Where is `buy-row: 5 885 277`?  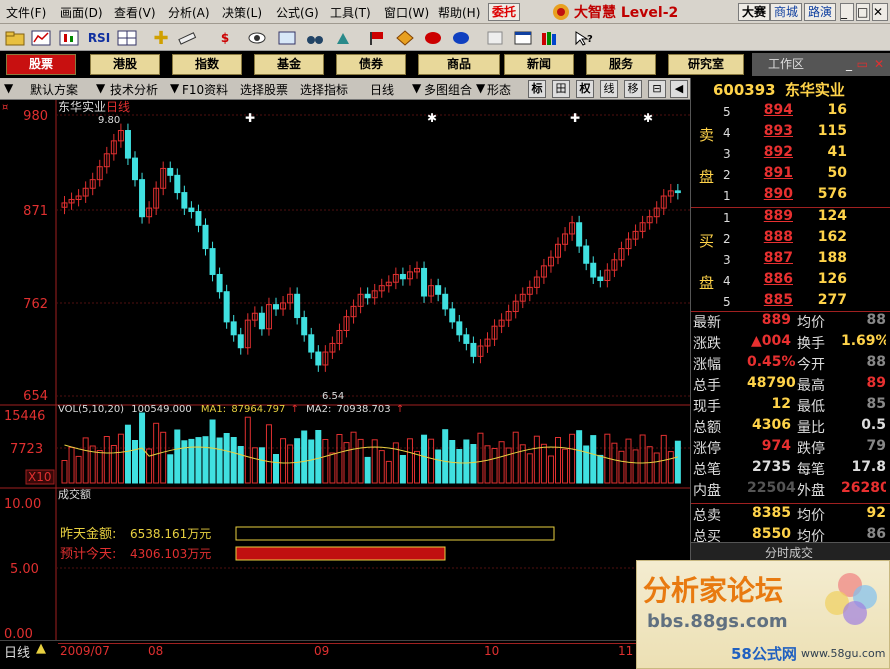 buy-row: 5 885 277 is located at coordinates (790, 302).